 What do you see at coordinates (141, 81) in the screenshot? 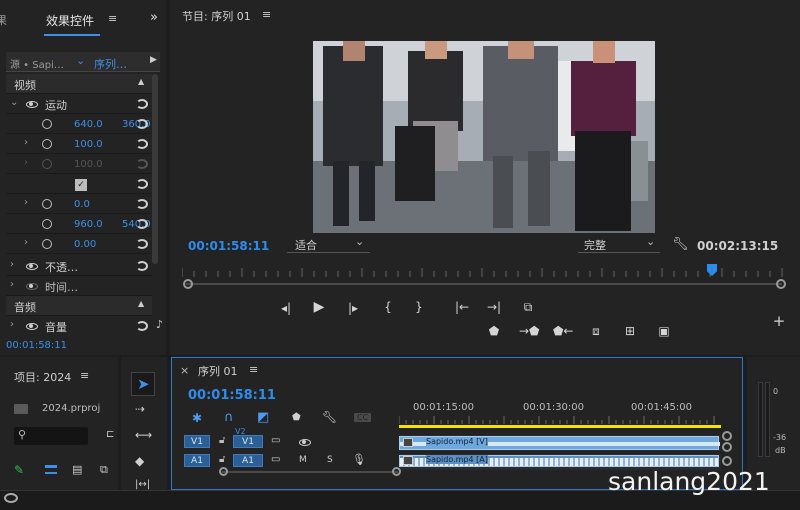
I see `section-collapse-icon: ▲` at bounding box center [141, 81].